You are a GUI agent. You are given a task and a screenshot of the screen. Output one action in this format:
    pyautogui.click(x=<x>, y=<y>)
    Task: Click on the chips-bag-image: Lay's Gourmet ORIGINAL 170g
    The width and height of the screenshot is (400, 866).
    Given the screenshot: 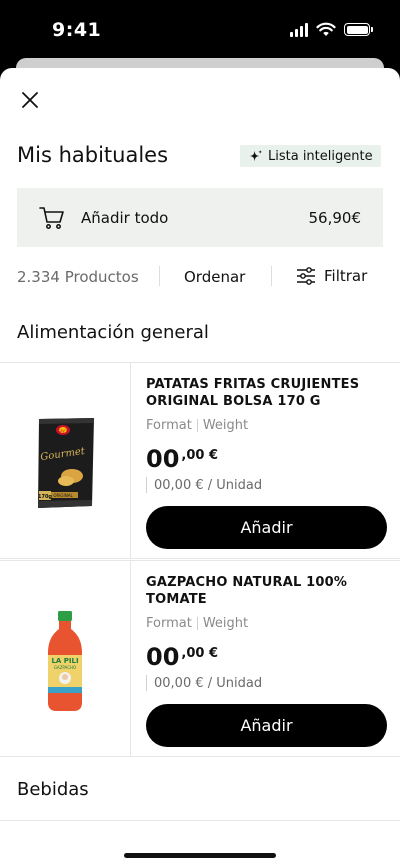 What is the action you would take?
    pyautogui.click(x=66, y=463)
    